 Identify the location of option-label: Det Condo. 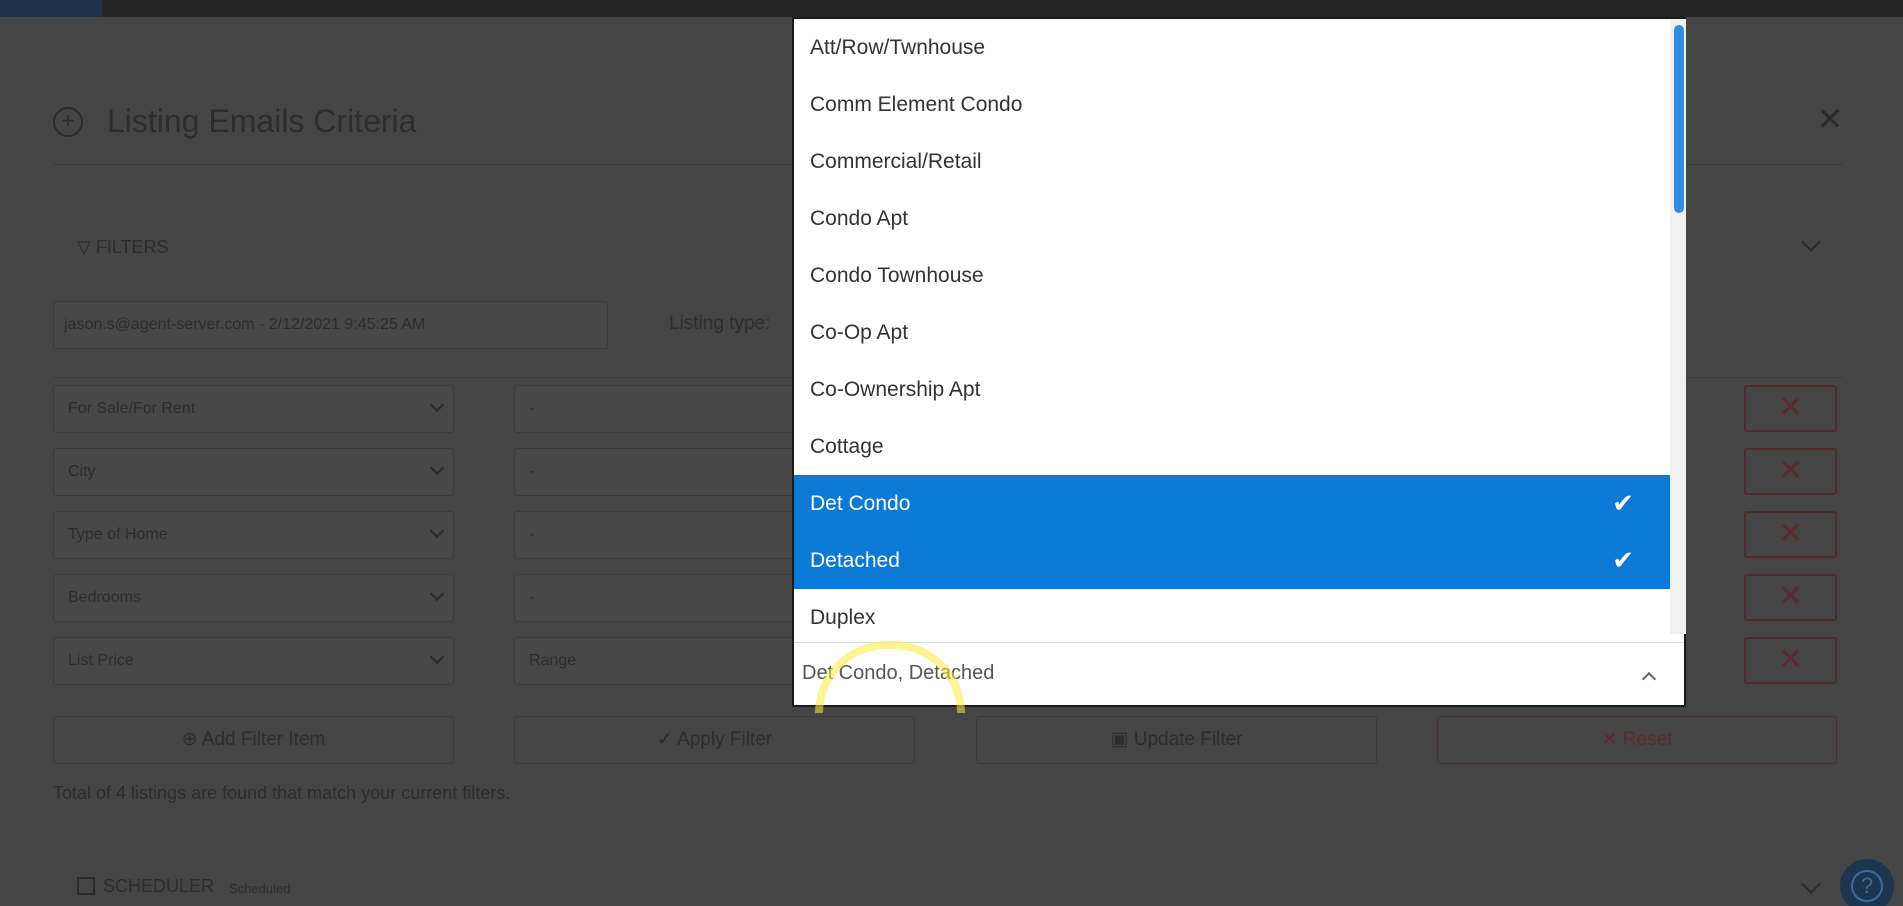
(860, 503).